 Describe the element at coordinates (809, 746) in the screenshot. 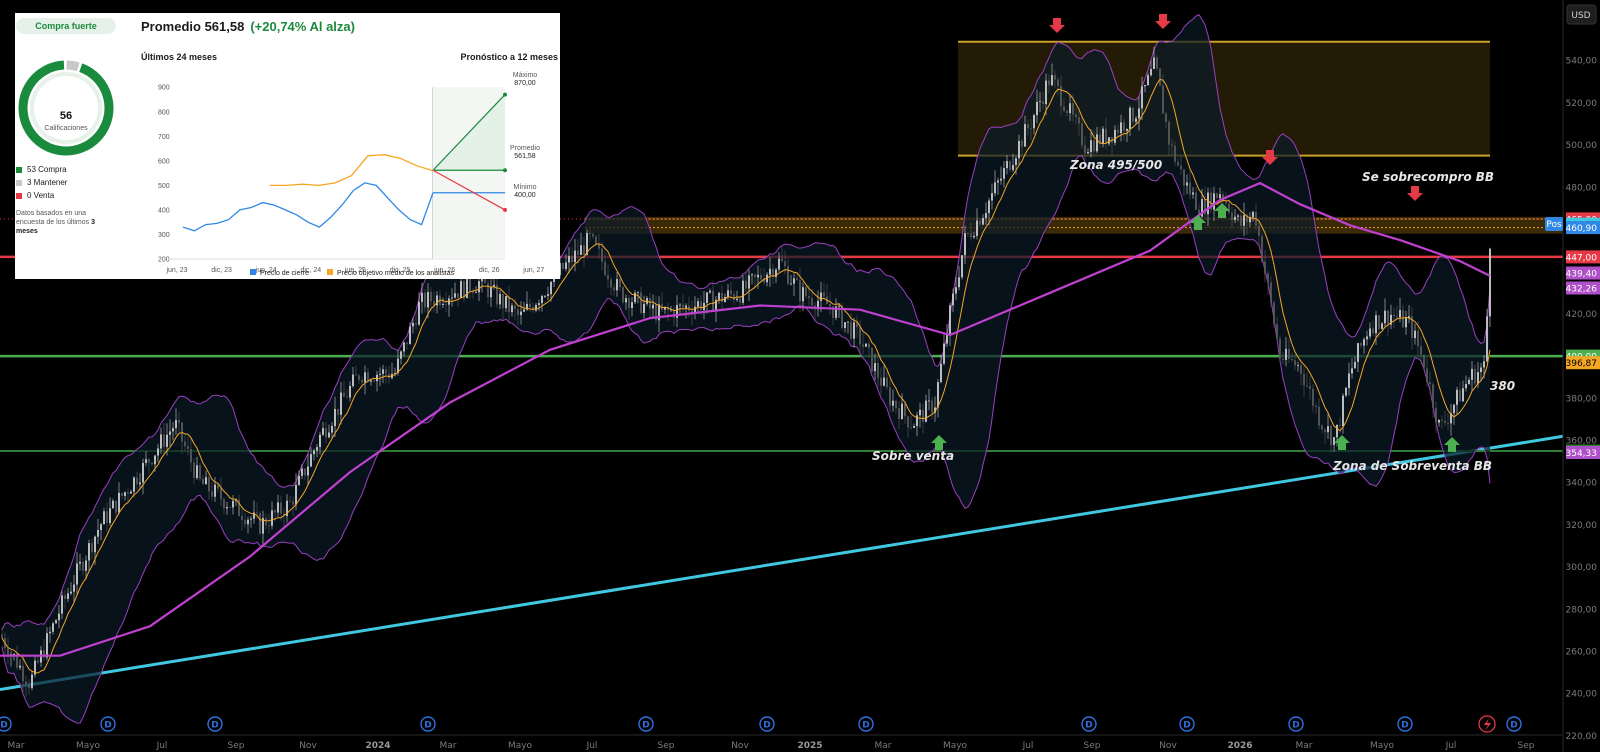

I see `time-tick: 2025` at that location.